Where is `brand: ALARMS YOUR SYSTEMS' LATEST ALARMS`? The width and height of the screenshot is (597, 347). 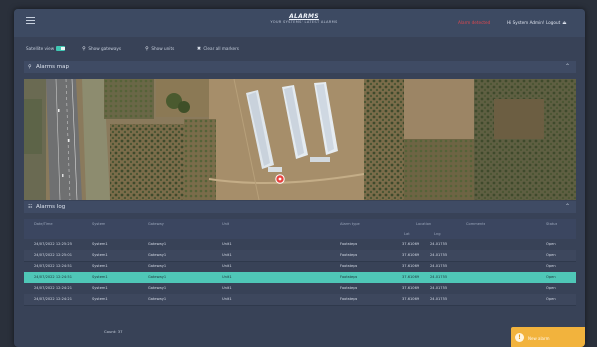 brand: ALARMS YOUR SYSTEMS' LATEST ALARMS is located at coordinates (304, 19).